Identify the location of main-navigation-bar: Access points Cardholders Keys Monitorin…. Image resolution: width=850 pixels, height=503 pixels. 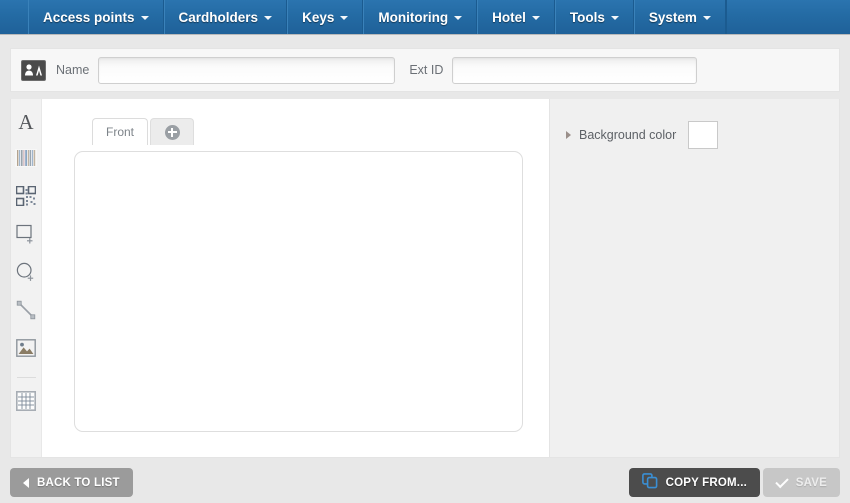
(425, 17).